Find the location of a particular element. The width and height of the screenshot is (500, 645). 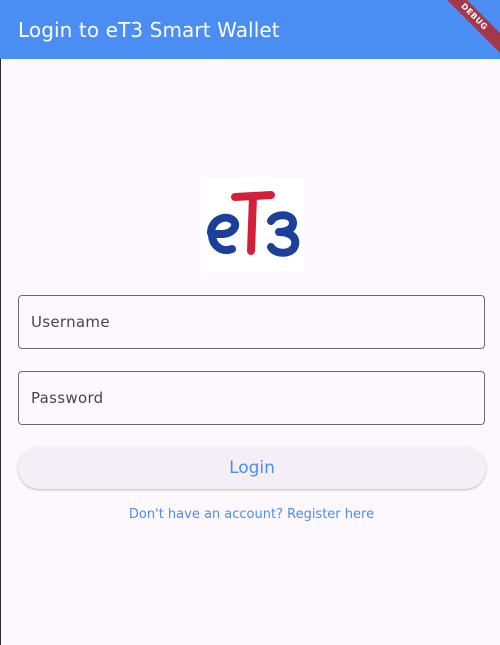

login-button: Login is located at coordinates (252, 468).